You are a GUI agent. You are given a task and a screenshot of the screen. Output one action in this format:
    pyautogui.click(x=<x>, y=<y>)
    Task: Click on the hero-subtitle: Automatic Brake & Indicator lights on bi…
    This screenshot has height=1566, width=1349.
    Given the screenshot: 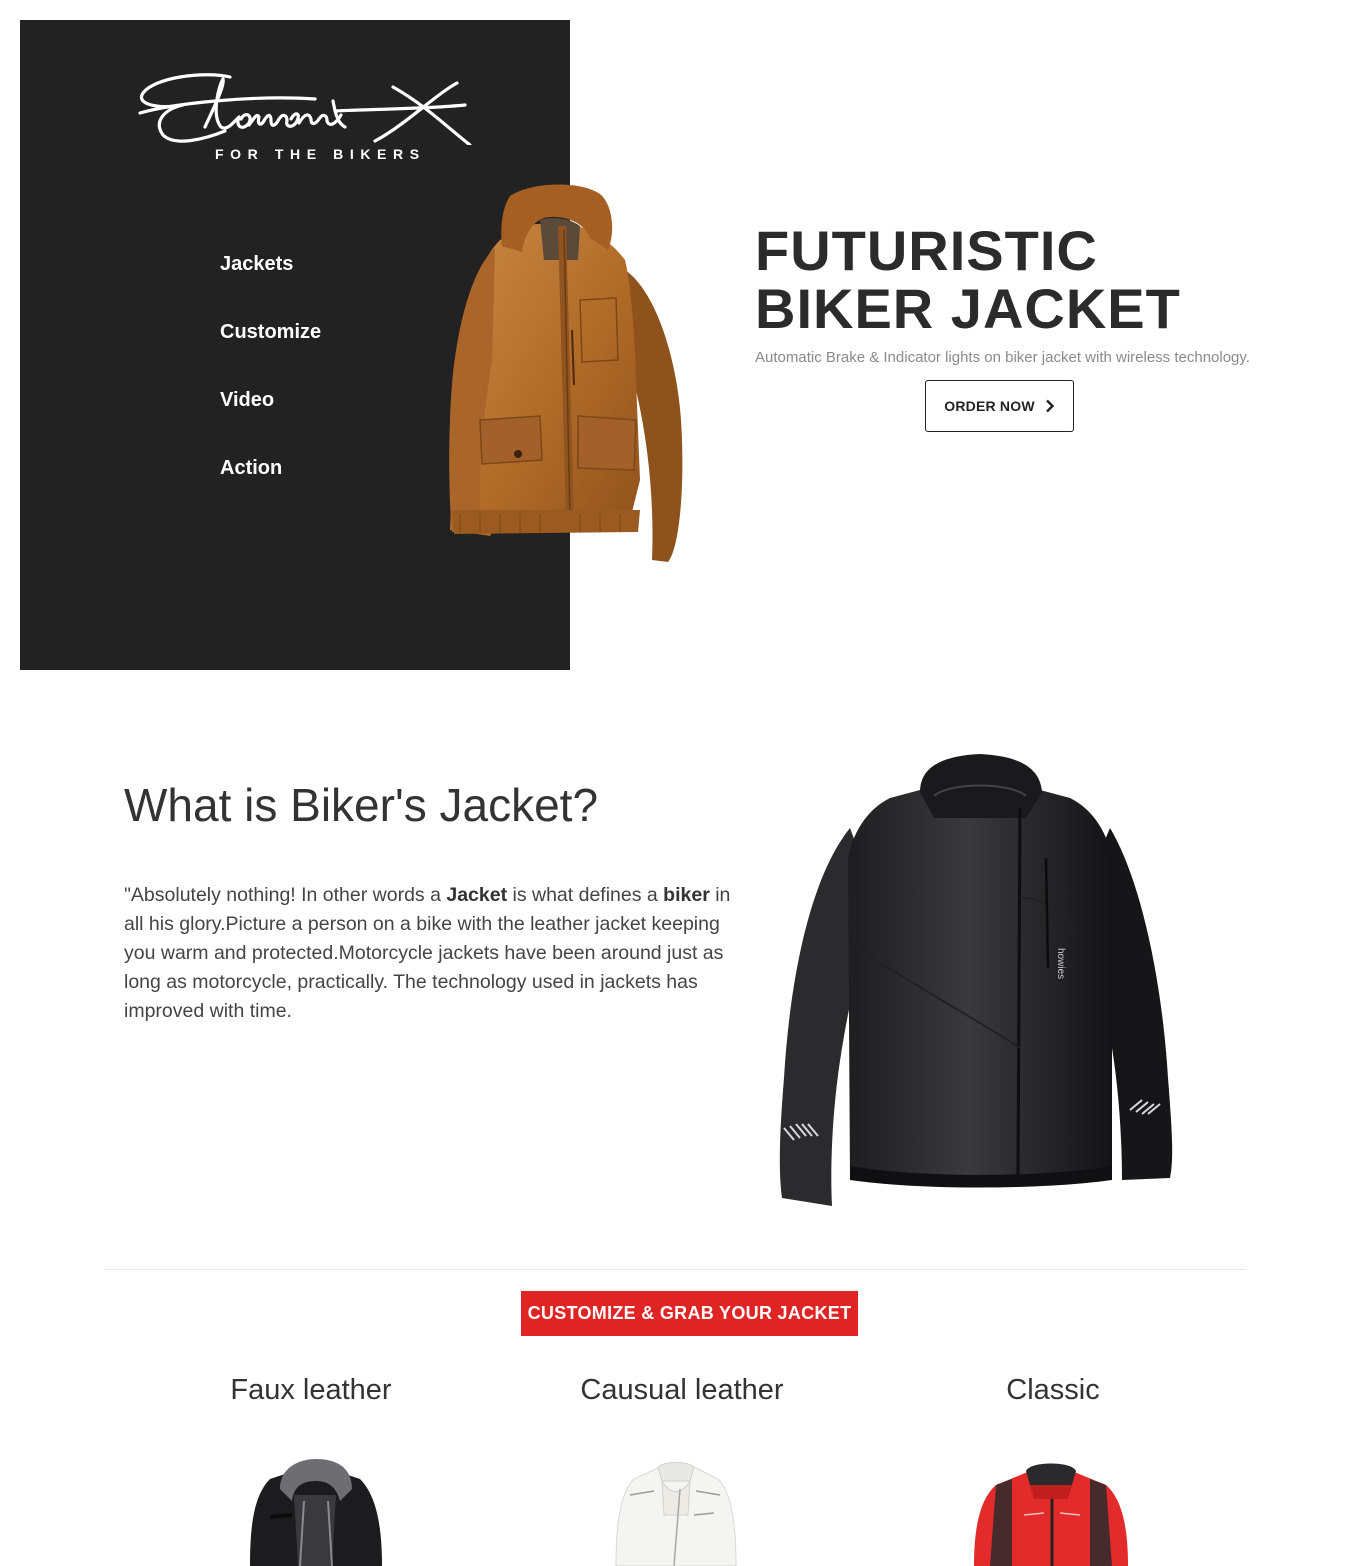 What is the action you would take?
    pyautogui.click(x=1002, y=357)
    